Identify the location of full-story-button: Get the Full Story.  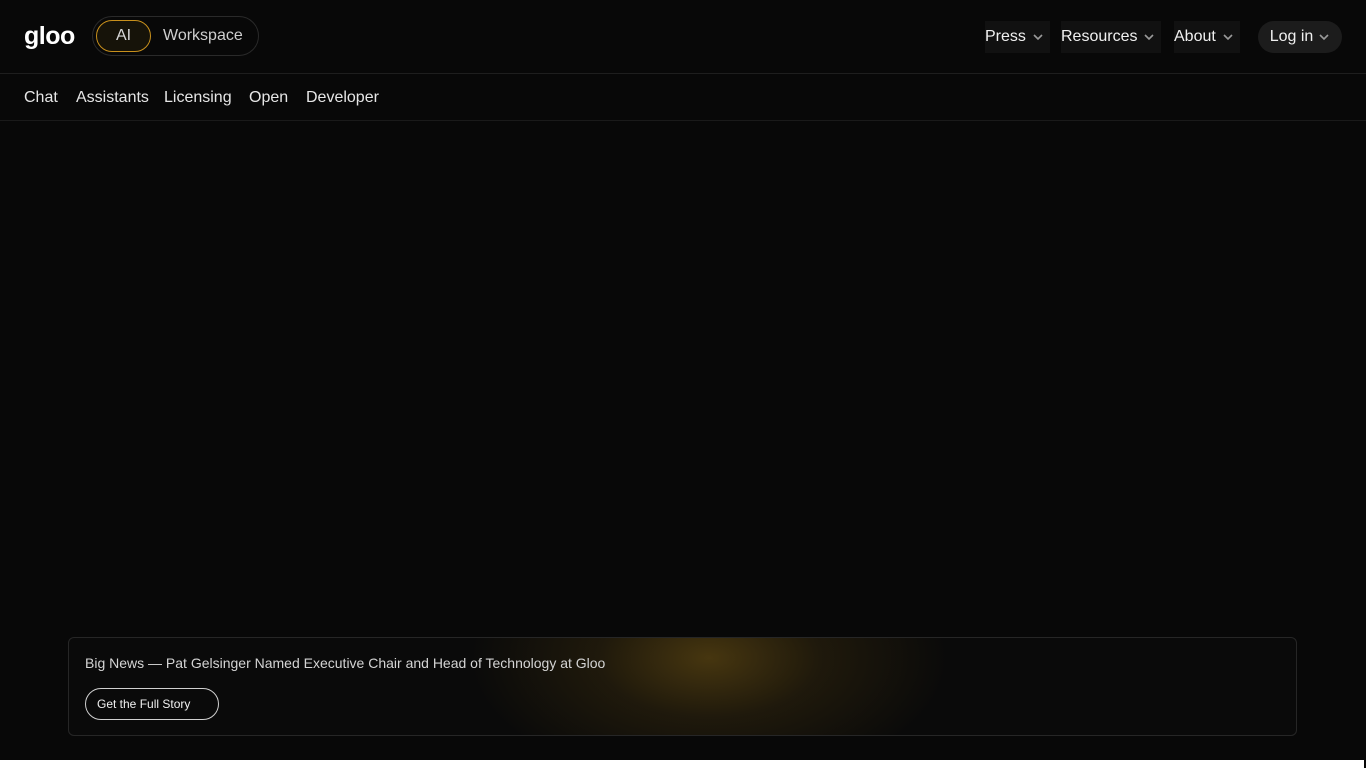
(152, 704).